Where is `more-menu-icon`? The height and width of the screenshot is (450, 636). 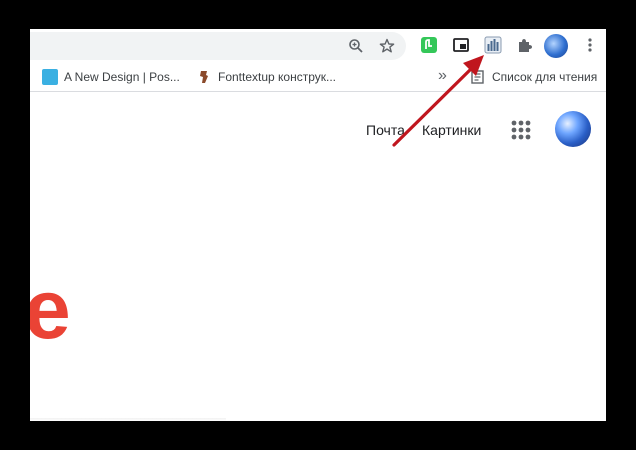
more-menu-icon is located at coordinates (590, 45).